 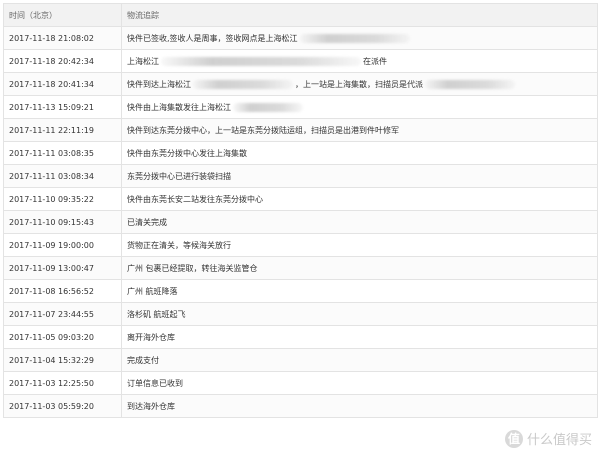 I want to click on table-row: 2017-11-03 12:25:50 订单信息已收到, so click(x=300, y=383).